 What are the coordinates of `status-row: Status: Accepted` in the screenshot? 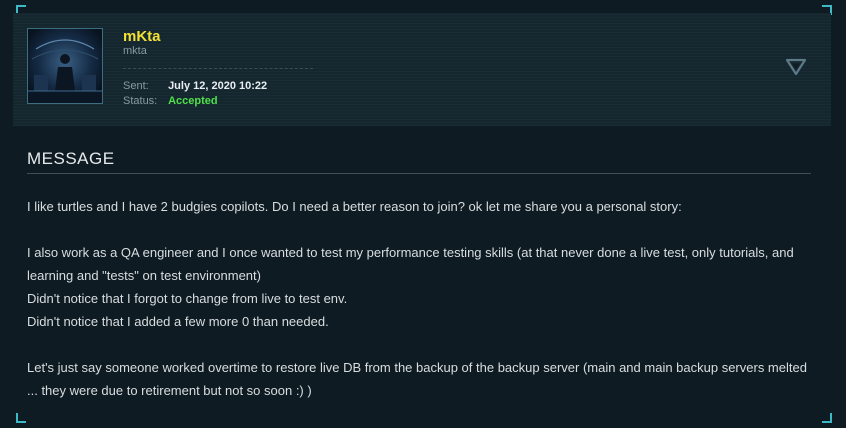 It's located at (170, 101).